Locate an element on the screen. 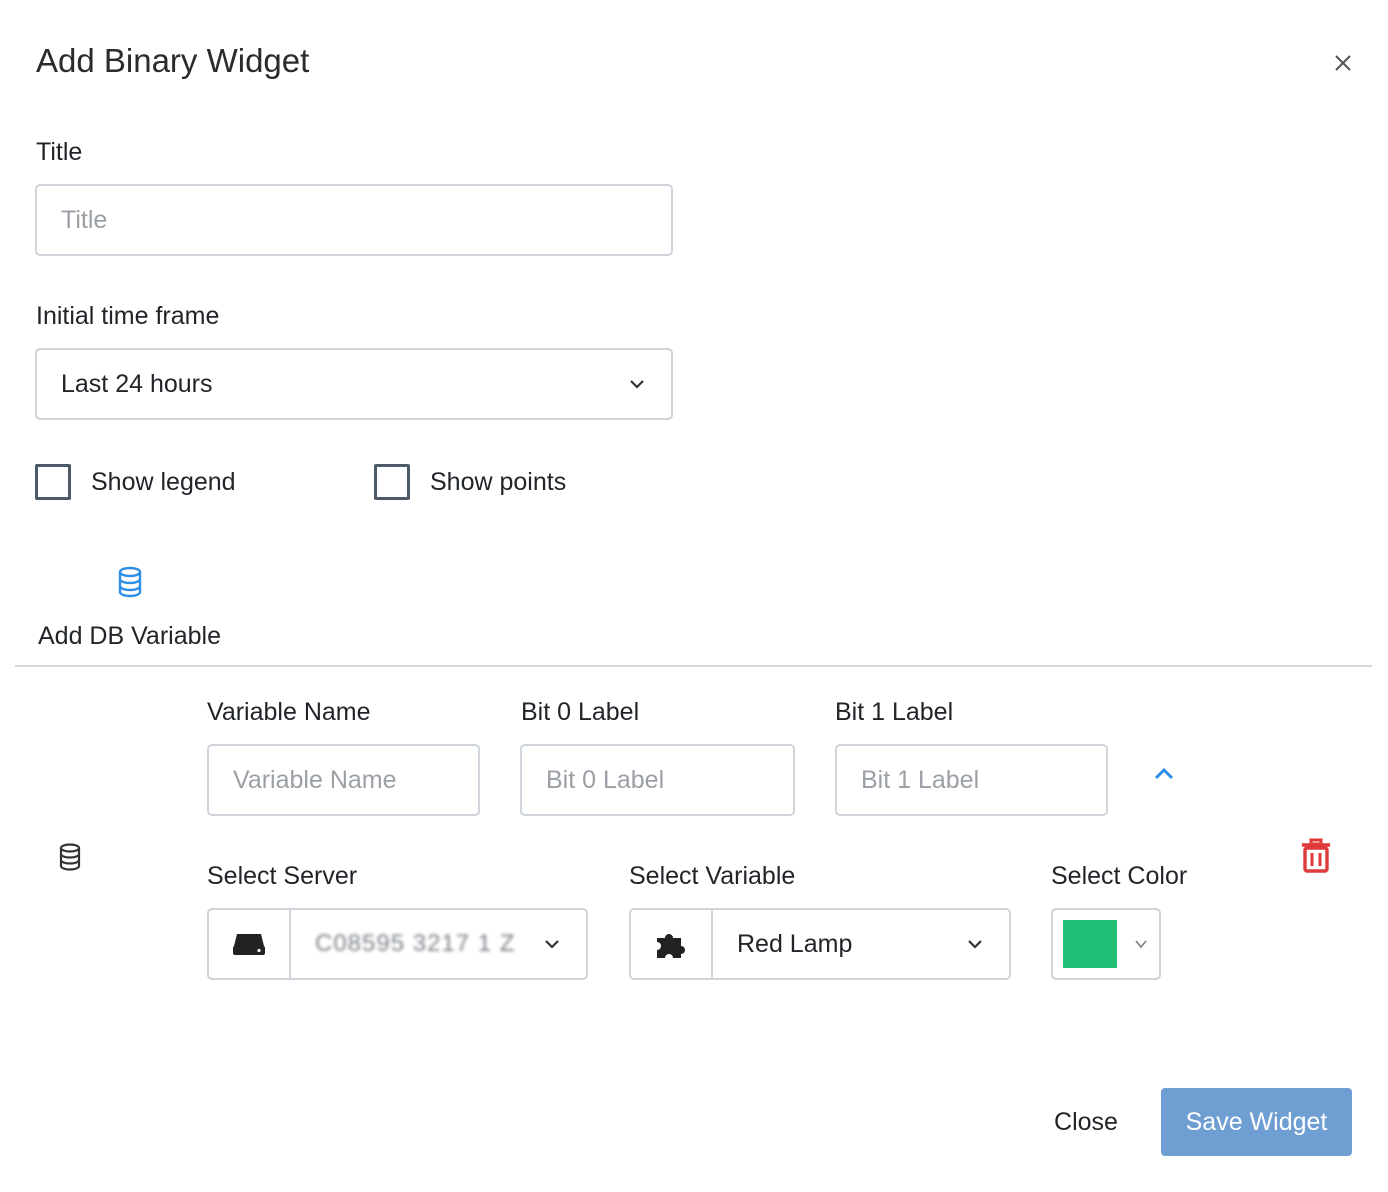  select-variable-label: Select Variable is located at coordinates (712, 876).